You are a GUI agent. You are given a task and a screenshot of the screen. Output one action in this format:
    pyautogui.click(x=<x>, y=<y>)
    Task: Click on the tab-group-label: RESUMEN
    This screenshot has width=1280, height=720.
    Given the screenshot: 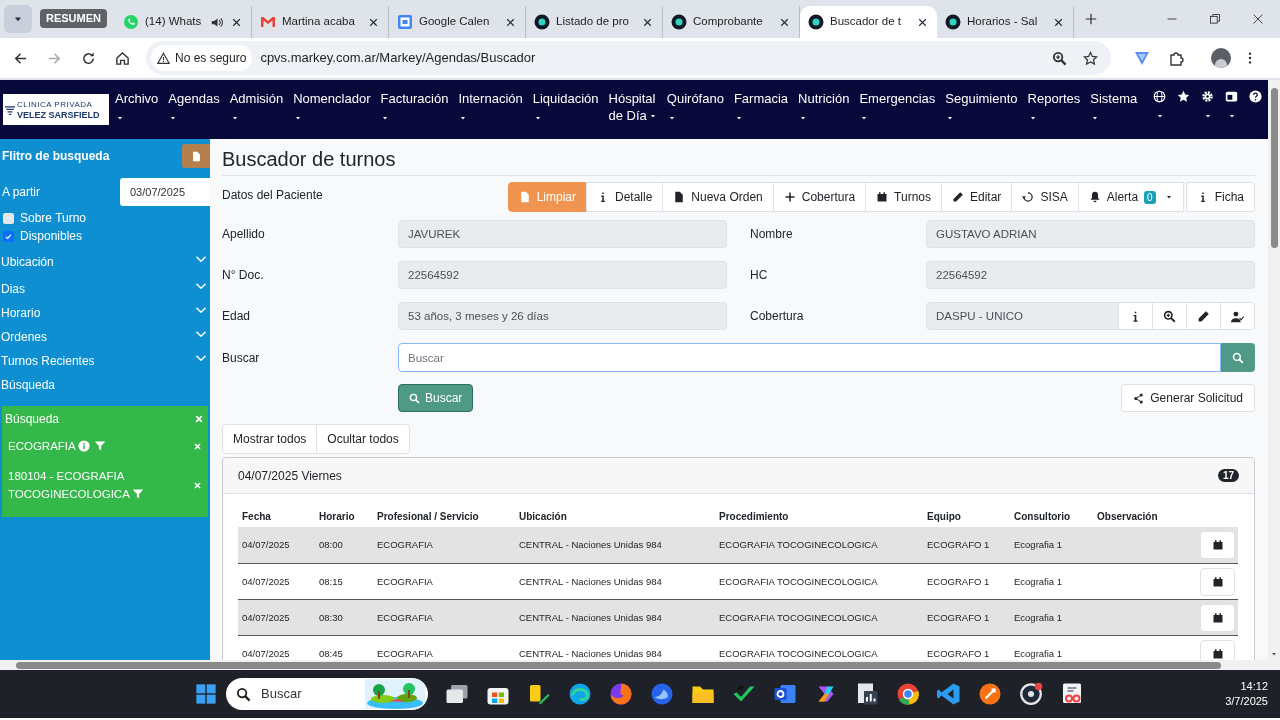 What is the action you would take?
    pyautogui.click(x=73, y=18)
    